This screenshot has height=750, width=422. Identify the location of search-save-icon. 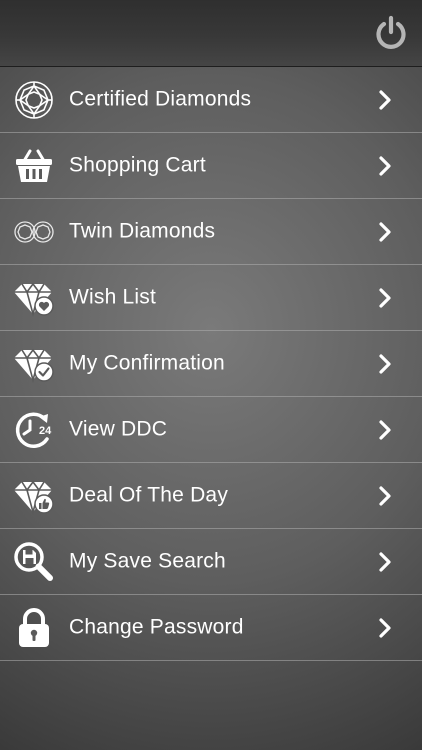
(34, 562).